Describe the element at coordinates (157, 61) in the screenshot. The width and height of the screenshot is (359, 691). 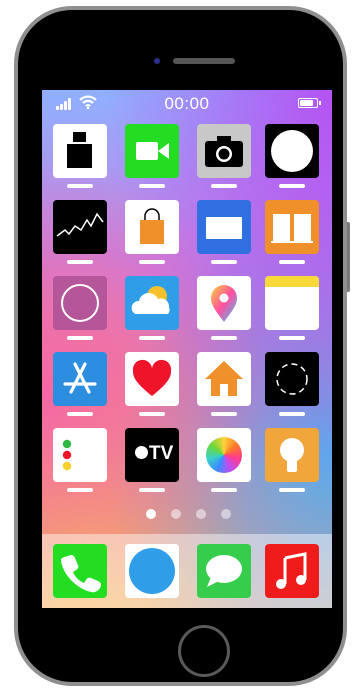
I see `front-camera` at that location.